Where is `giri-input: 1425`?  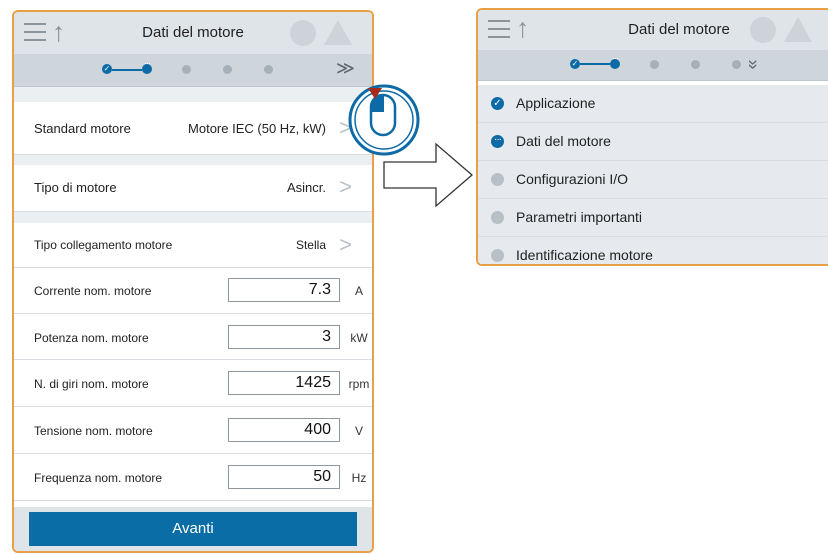
giri-input: 1425 is located at coordinates (284, 383).